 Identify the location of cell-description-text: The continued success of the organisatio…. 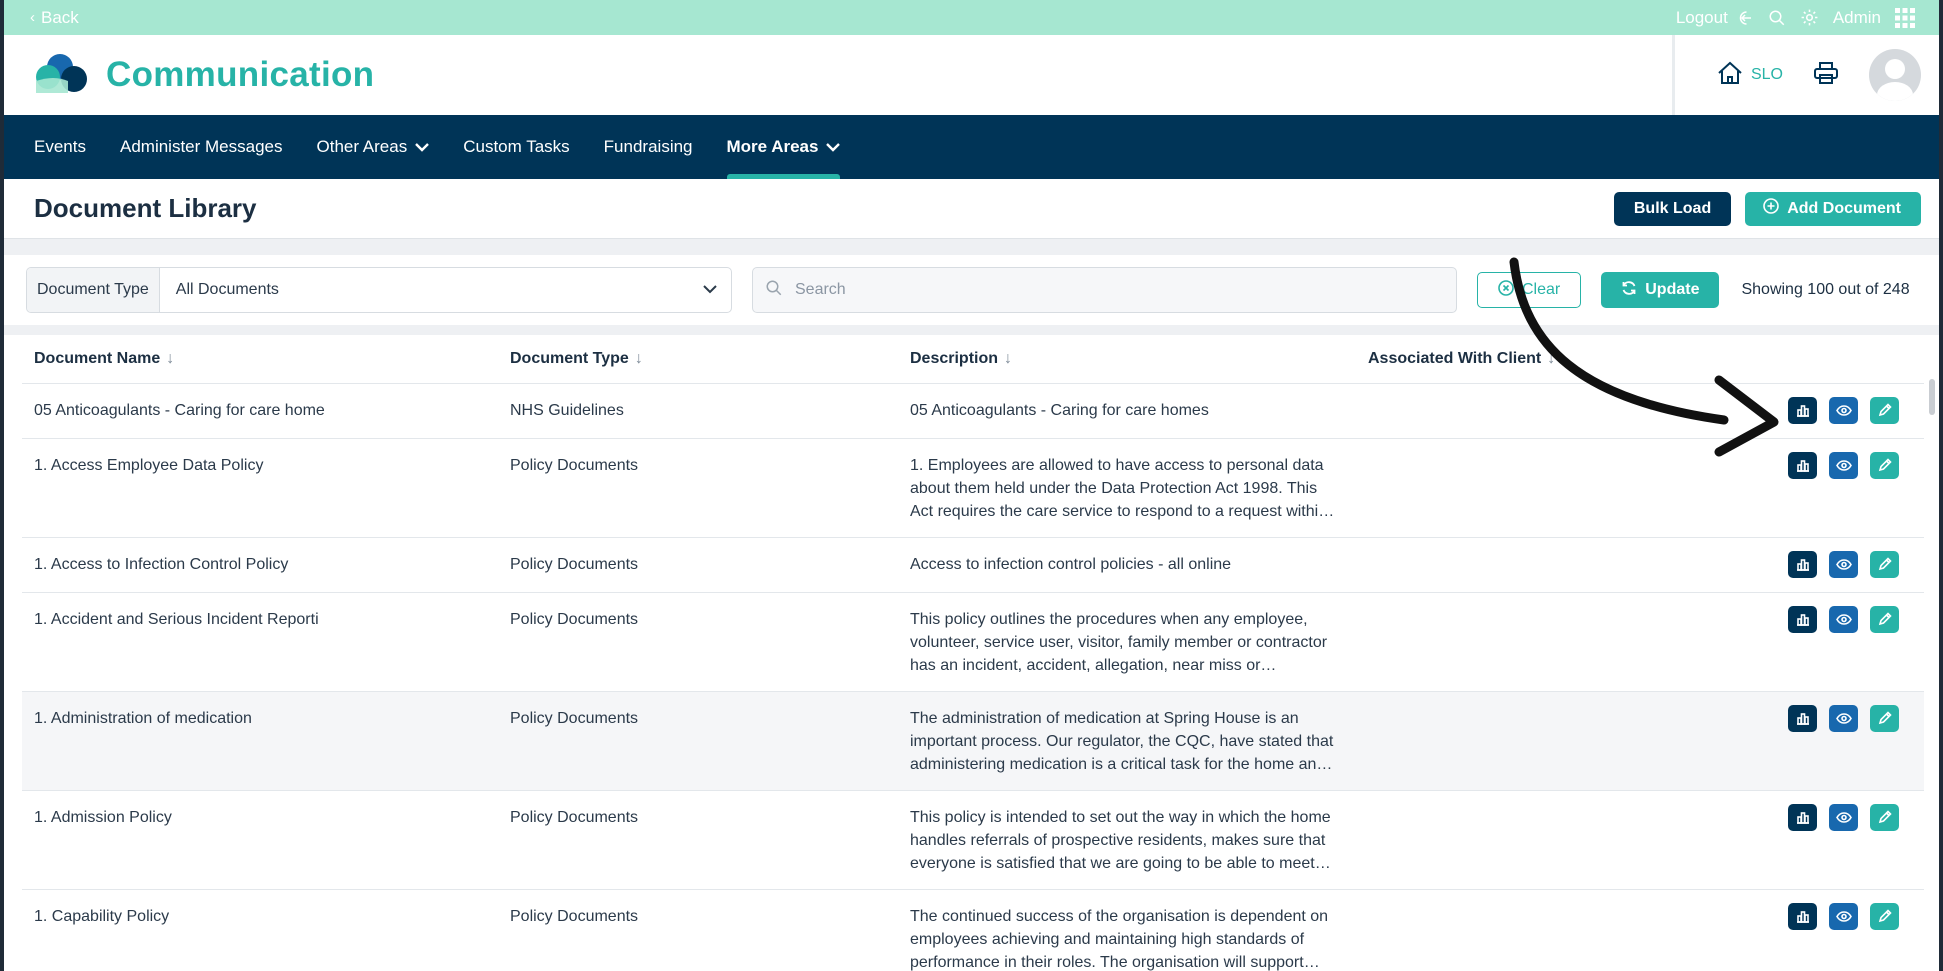
(1119, 939).